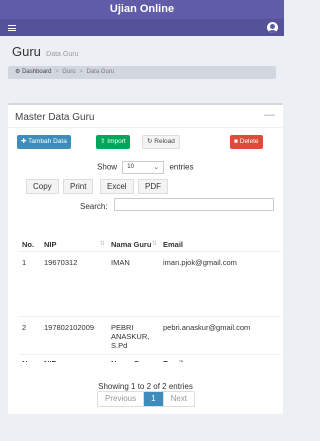 This screenshot has height=441, width=320. Describe the element at coordinates (134, 358) in the screenshot. I see `footer-nama-guru: Nama Guru` at that location.